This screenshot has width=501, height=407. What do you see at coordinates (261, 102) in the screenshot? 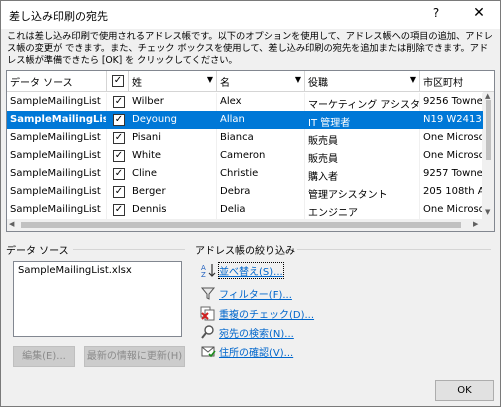
I see `cell-first-name: Alex` at bounding box center [261, 102].